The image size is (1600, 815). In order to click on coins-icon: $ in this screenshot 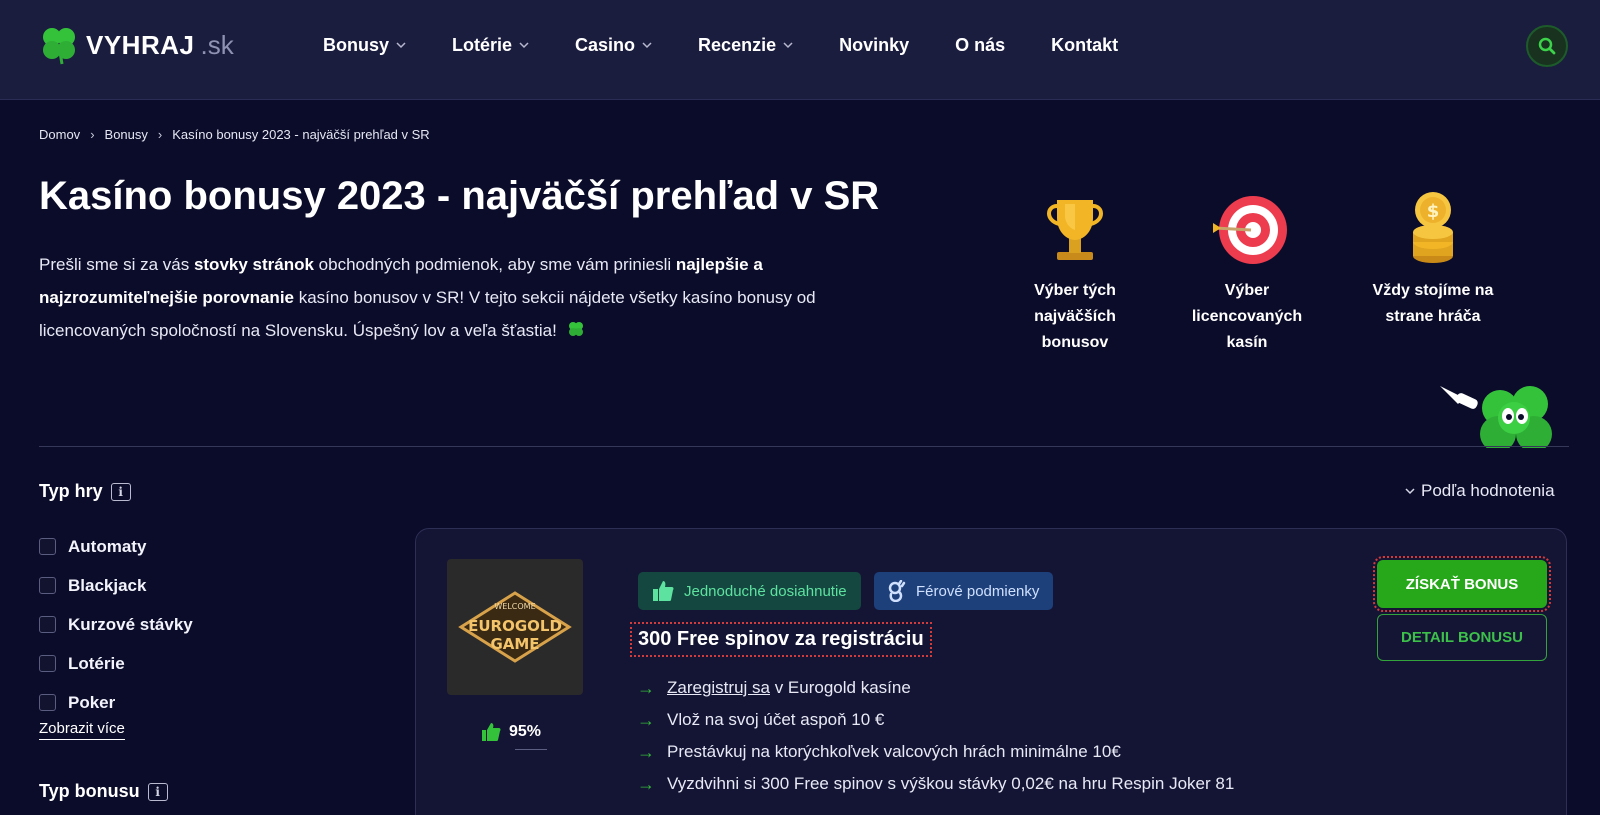, I will do `click(1433, 227)`.